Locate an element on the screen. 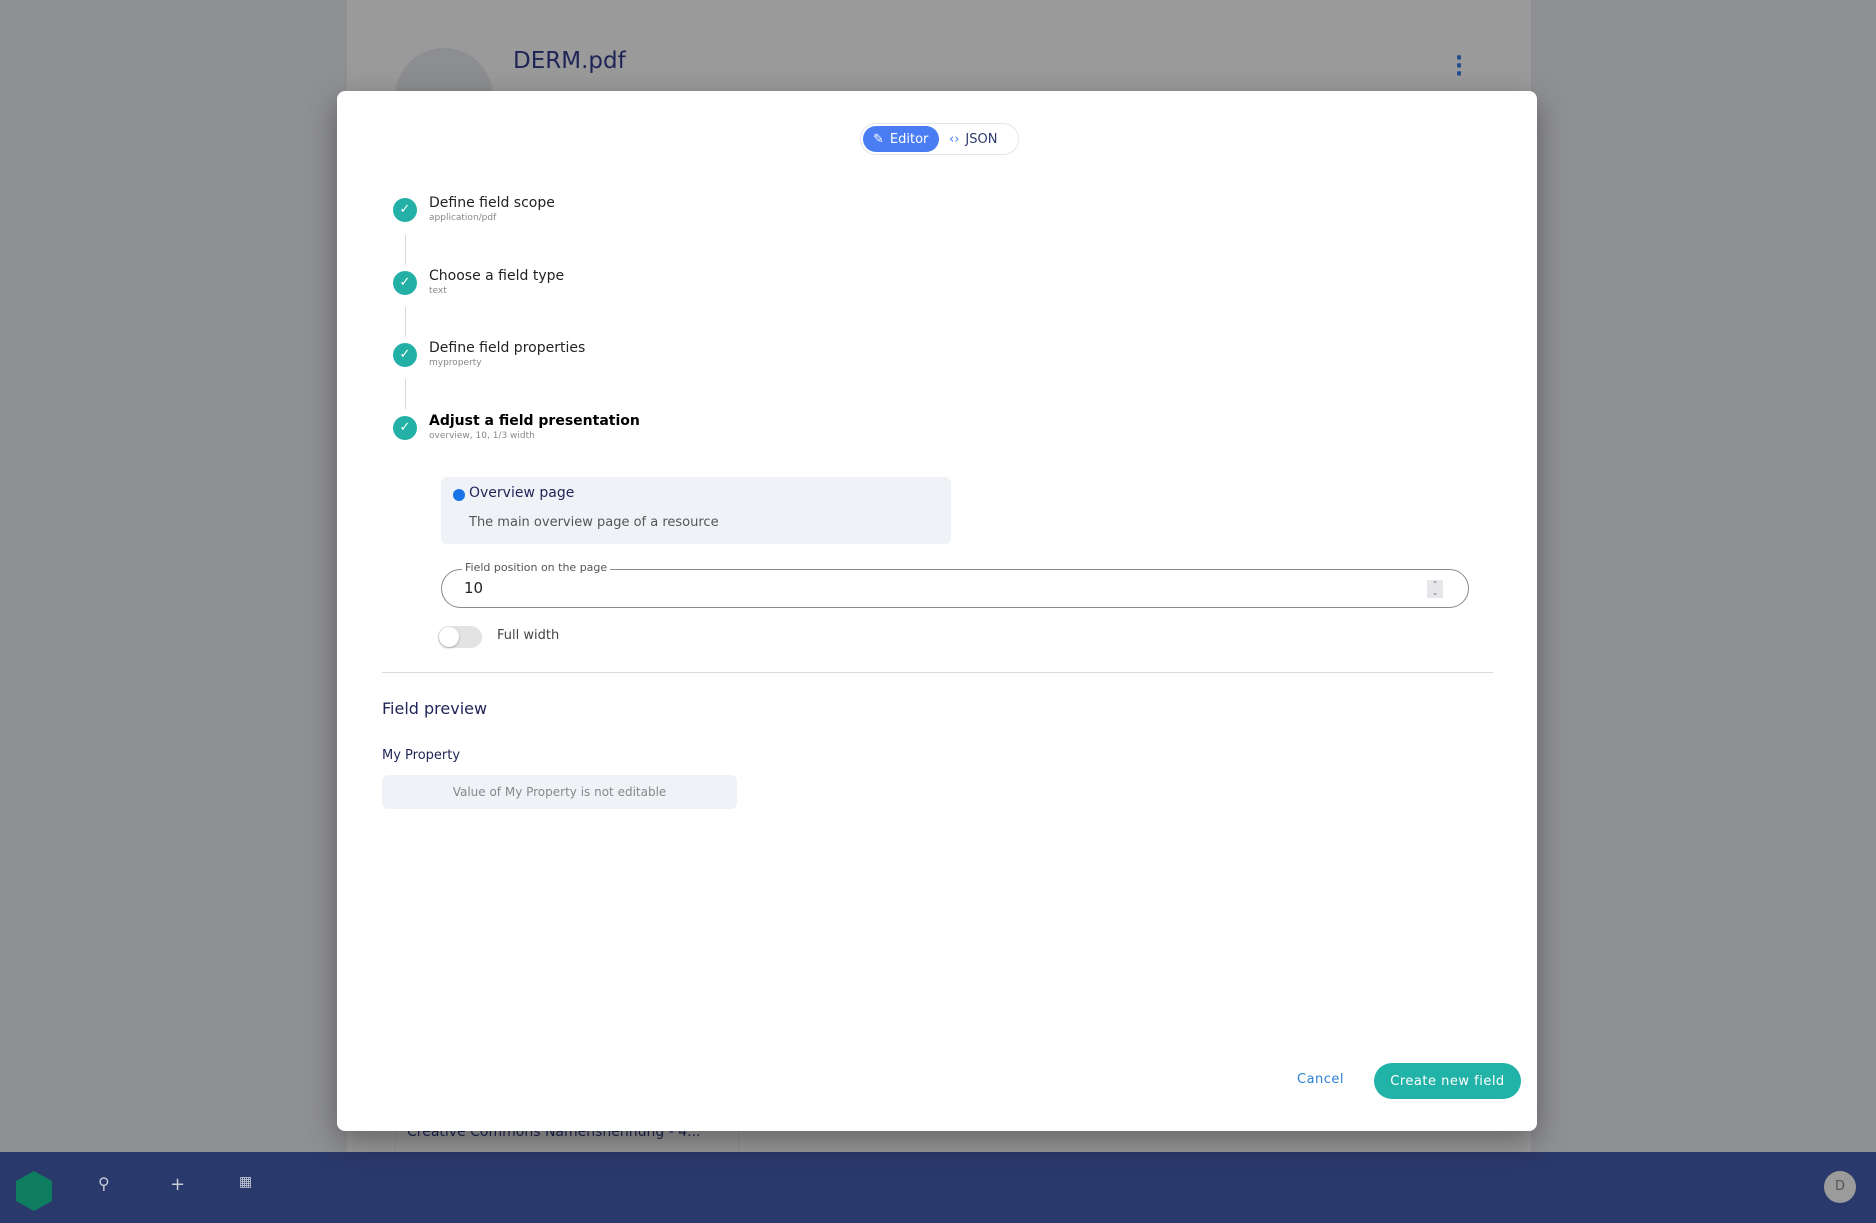 The image size is (1876, 1223). field-preview-title: Field preview is located at coordinates (435, 708).